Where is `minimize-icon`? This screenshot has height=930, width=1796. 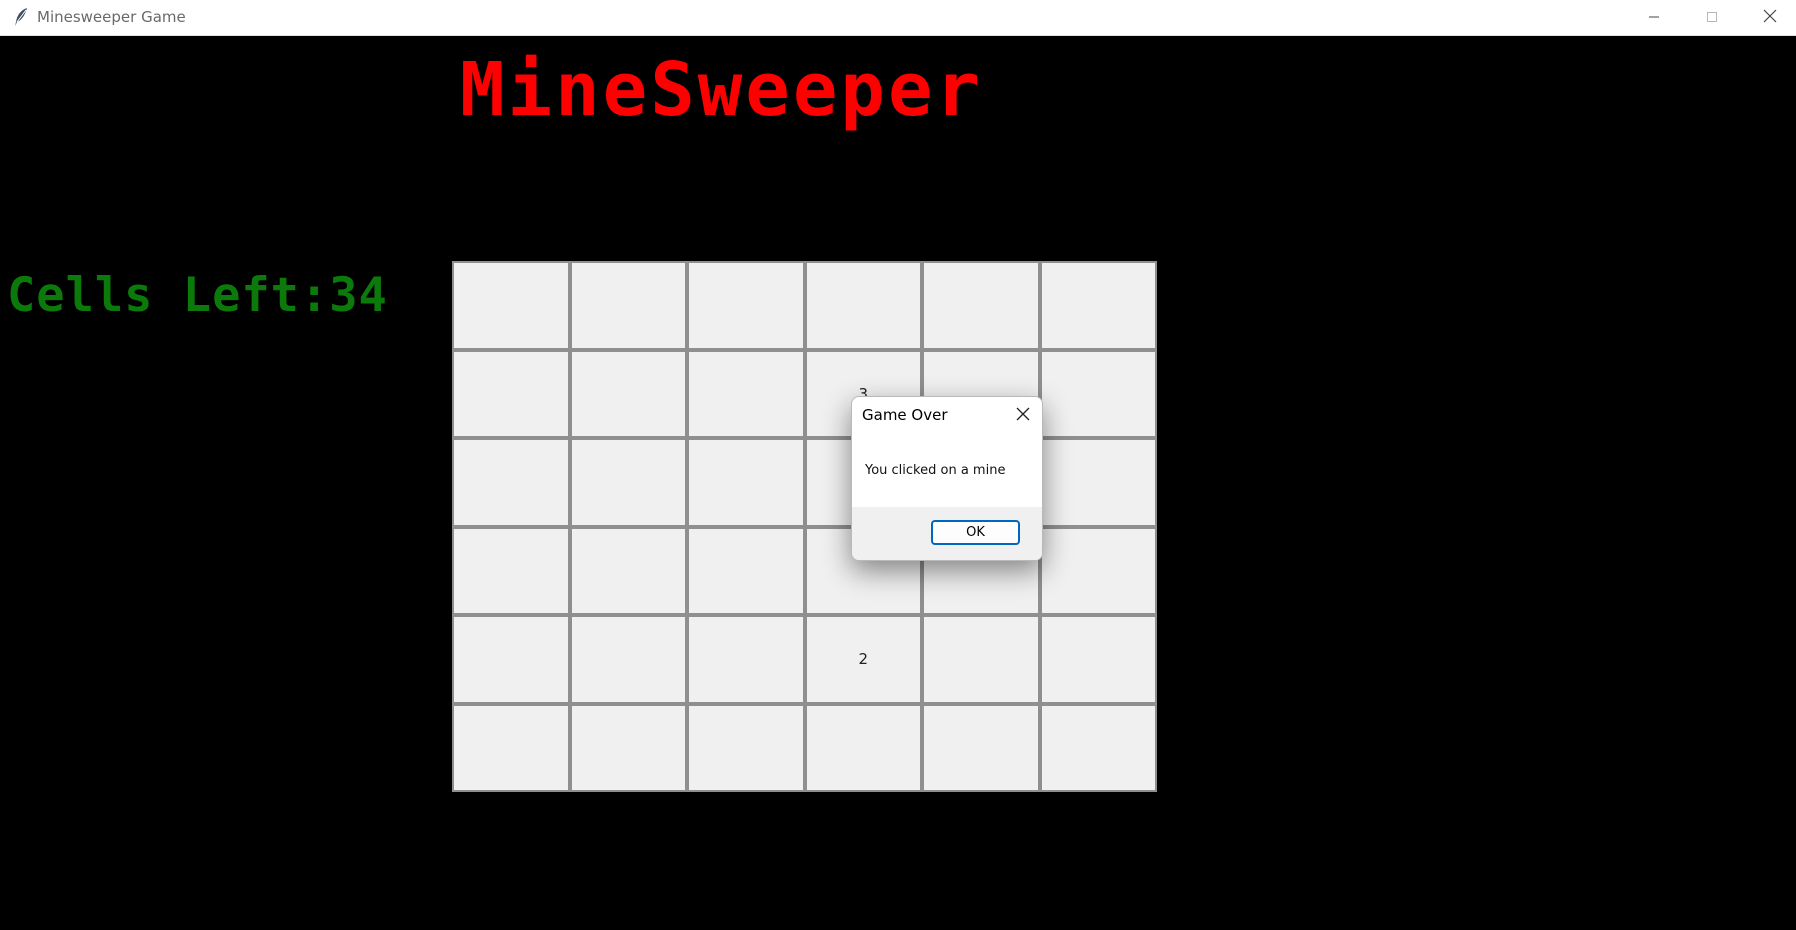
minimize-icon is located at coordinates (1654, 17).